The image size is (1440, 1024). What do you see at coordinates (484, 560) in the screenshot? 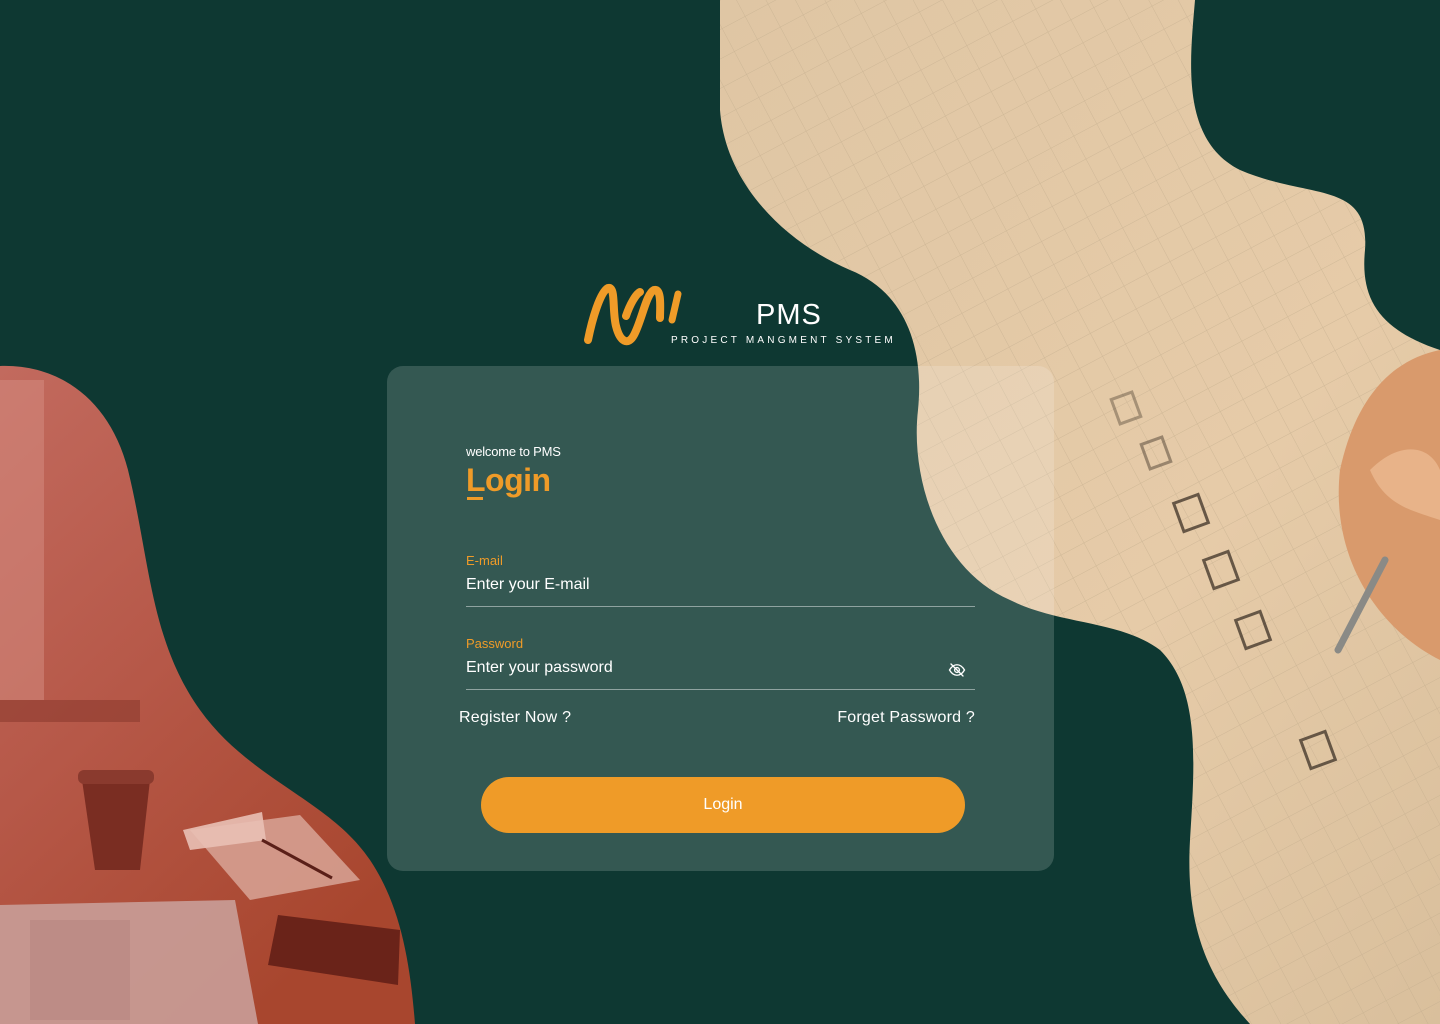
I see `email-label: E-mail` at bounding box center [484, 560].